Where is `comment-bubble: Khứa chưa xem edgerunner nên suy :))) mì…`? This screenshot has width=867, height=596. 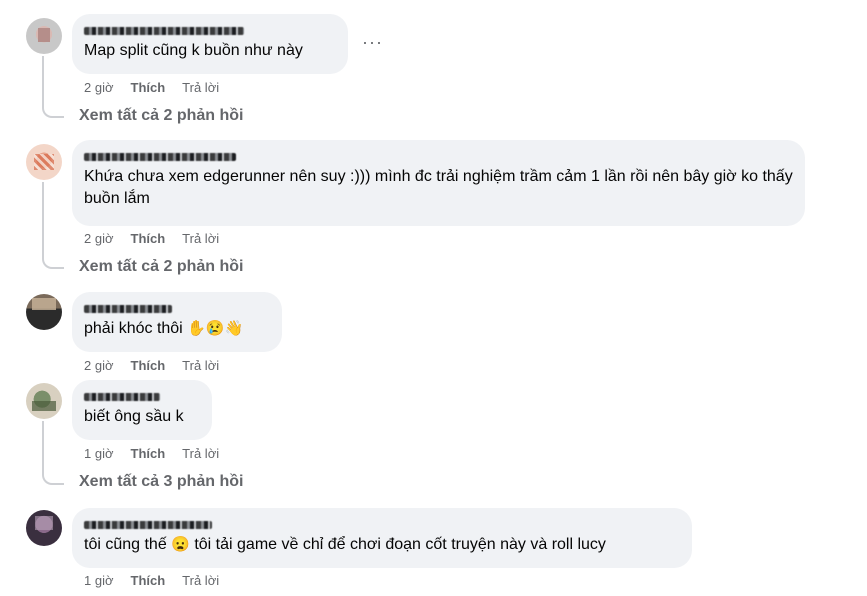 comment-bubble: Khứa chưa xem edgerunner nên suy :))) mì… is located at coordinates (438, 183).